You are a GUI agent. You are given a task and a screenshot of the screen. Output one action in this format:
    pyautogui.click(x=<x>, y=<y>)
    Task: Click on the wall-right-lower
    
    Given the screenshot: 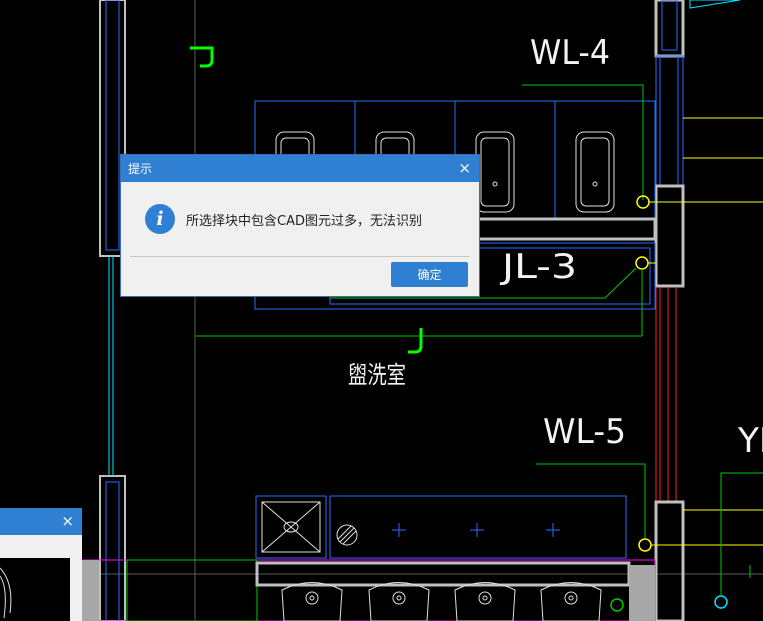 What is the action you would take?
    pyautogui.click(x=669, y=560)
    